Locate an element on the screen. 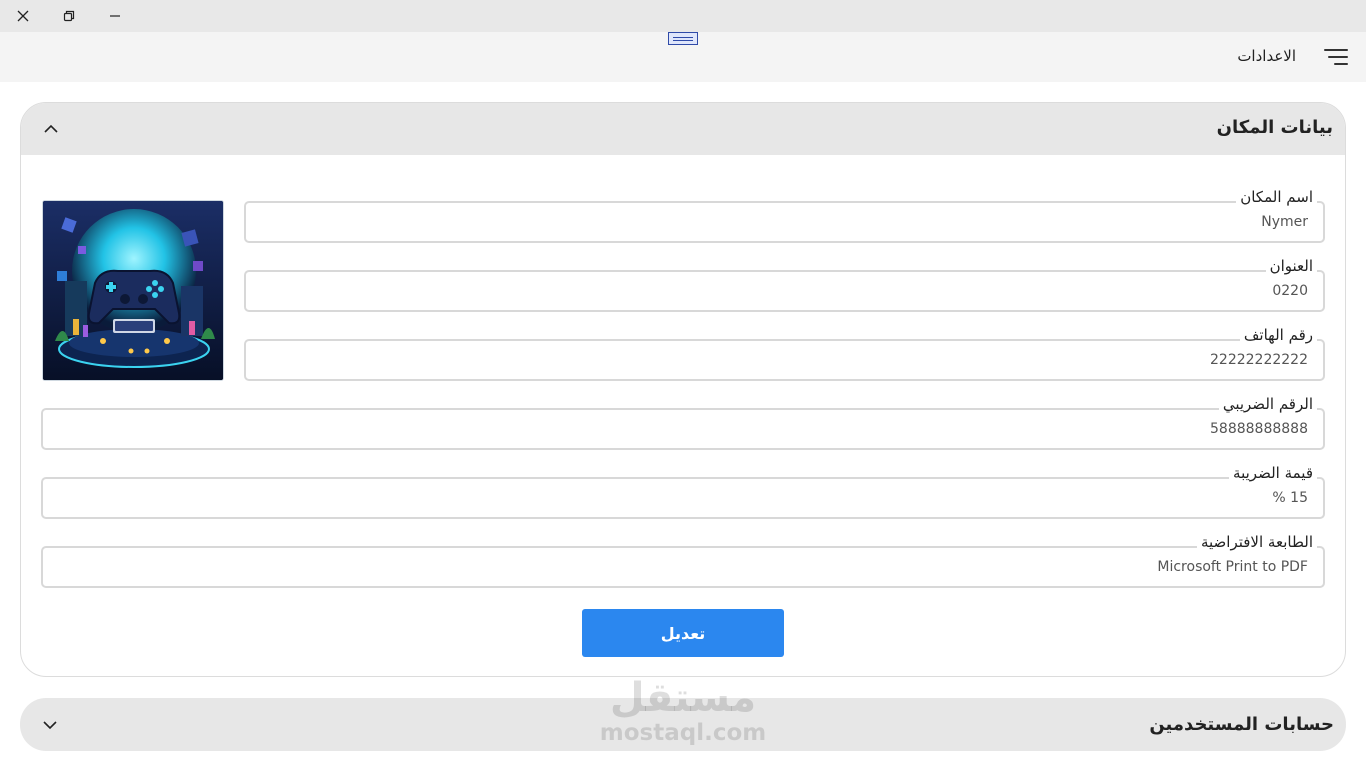  place-image is located at coordinates (133, 290).